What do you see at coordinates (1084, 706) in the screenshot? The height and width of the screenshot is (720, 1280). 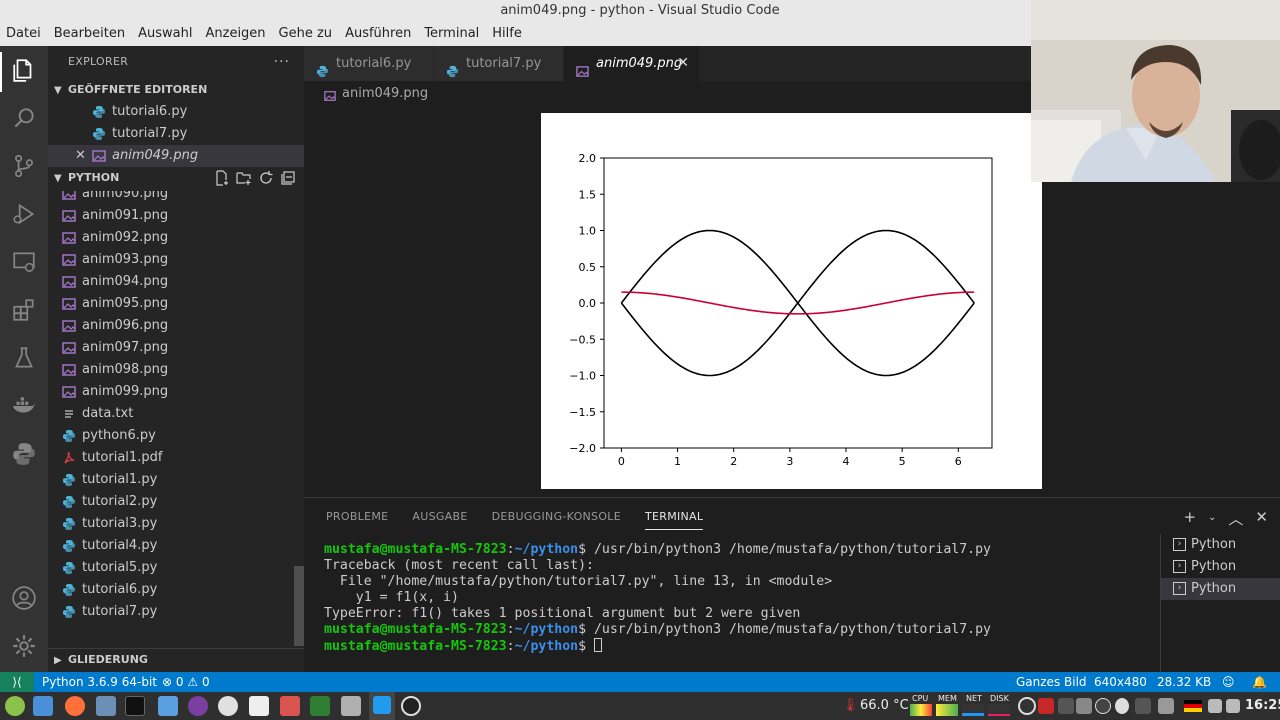 I see `bluetooth-icon` at bounding box center [1084, 706].